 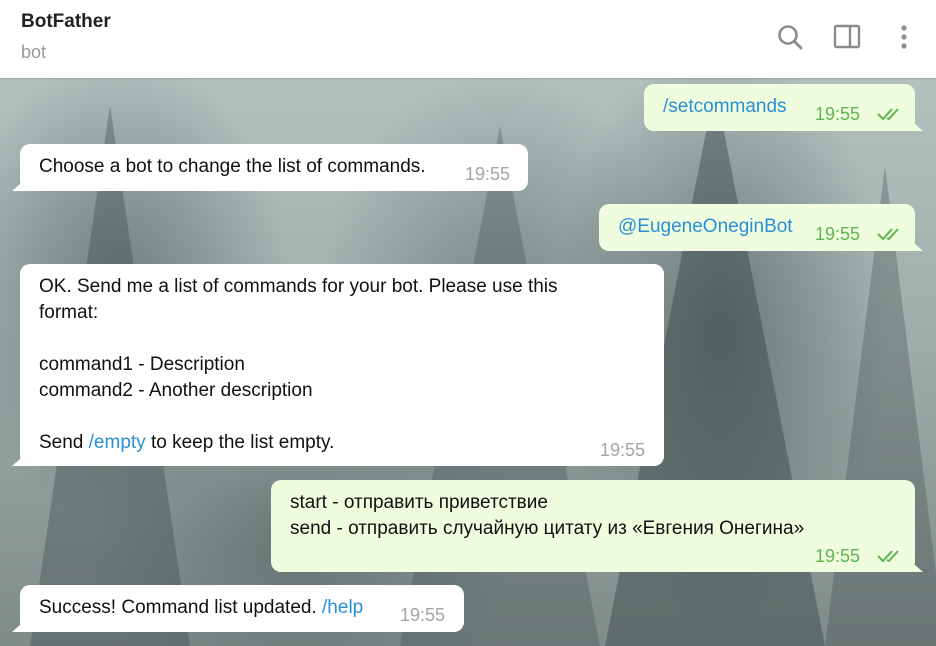 What do you see at coordinates (34, 52) in the screenshot?
I see `chat-subtitle: bot` at bounding box center [34, 52].